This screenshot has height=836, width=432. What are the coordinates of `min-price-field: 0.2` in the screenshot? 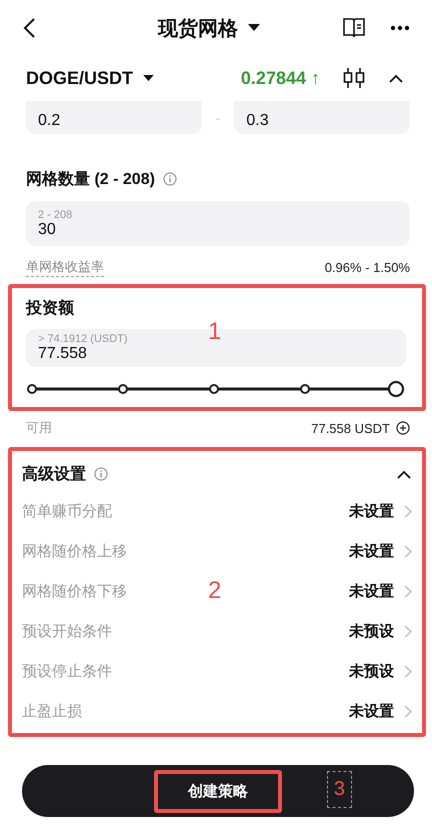 It's located at (114, 117).